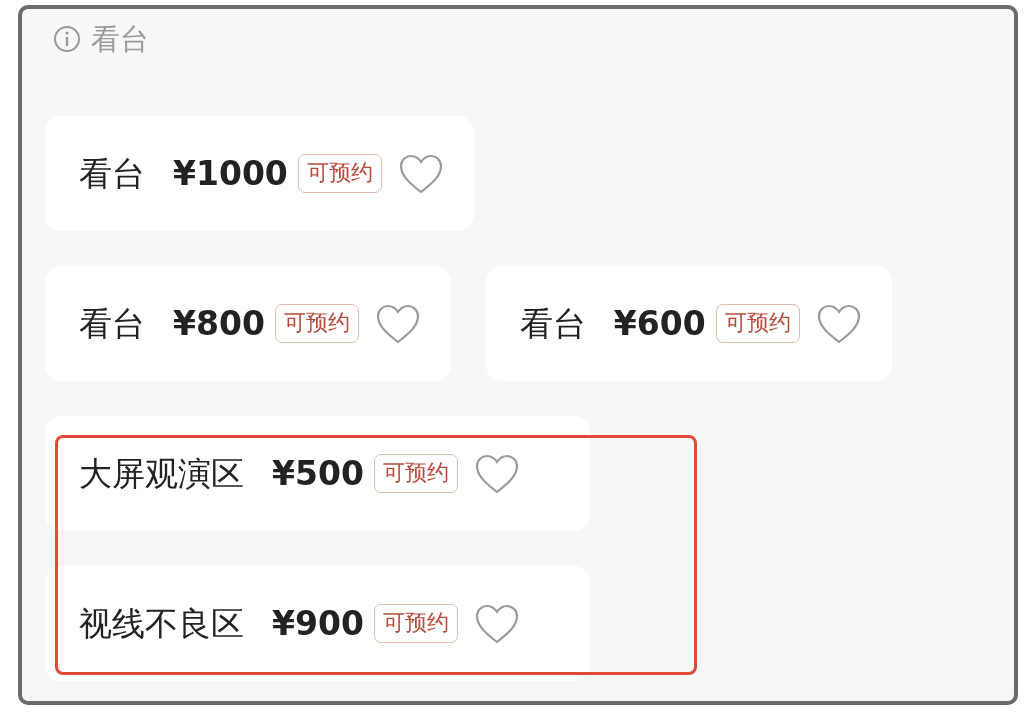 This screenshot has height=718, width=1036. What do you see at coordinates (659, 323) in the screenshot?
I see `ticket-price: ¥600` at bounding box center [659, 323].